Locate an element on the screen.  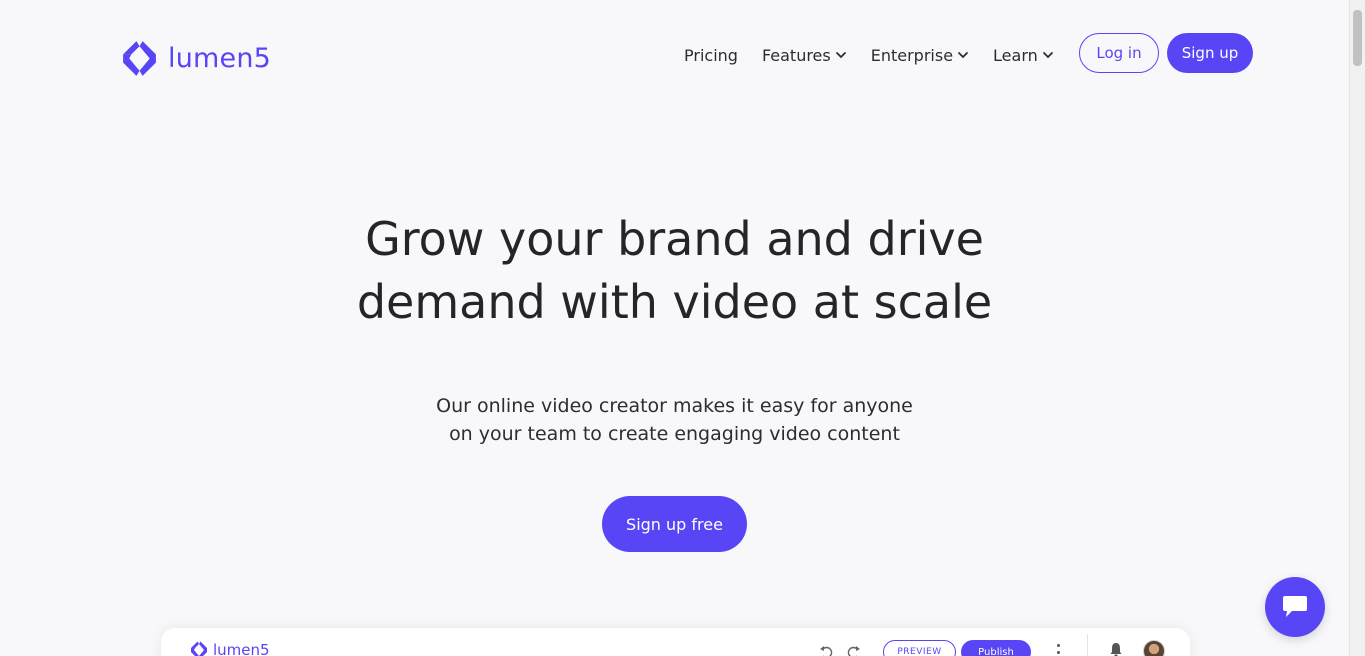
nav-item-enterprise: Enterprise is located at coordinates (920, 55).